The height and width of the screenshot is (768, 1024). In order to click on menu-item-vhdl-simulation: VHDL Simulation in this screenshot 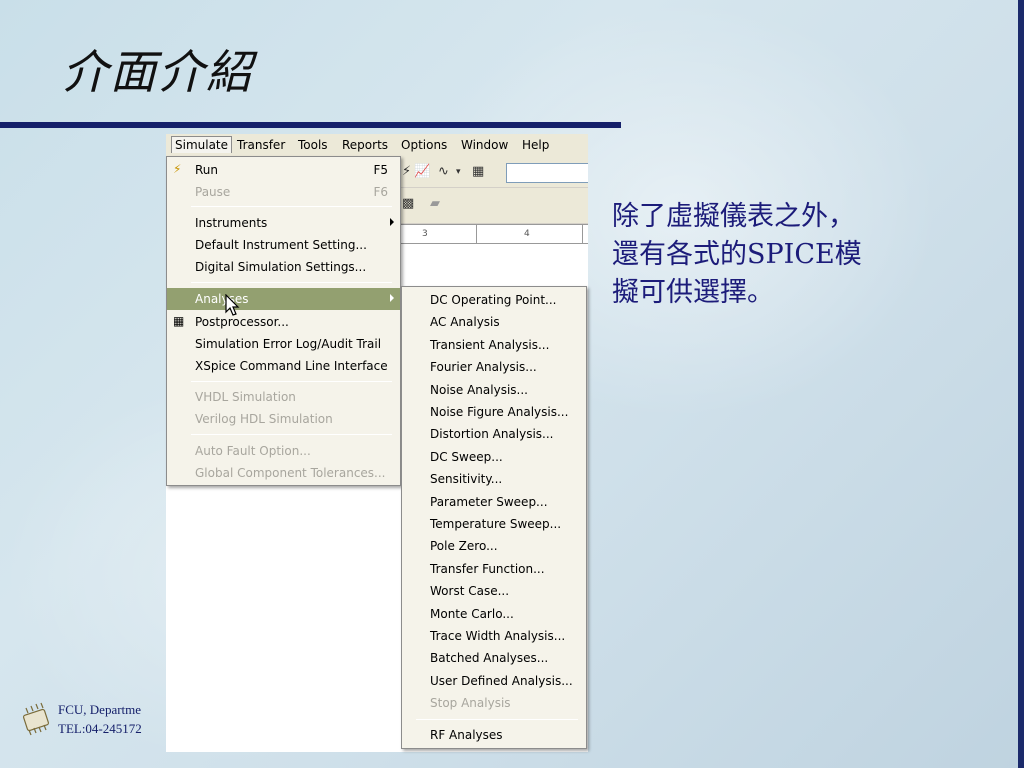, I will do `click(283, 397)`.